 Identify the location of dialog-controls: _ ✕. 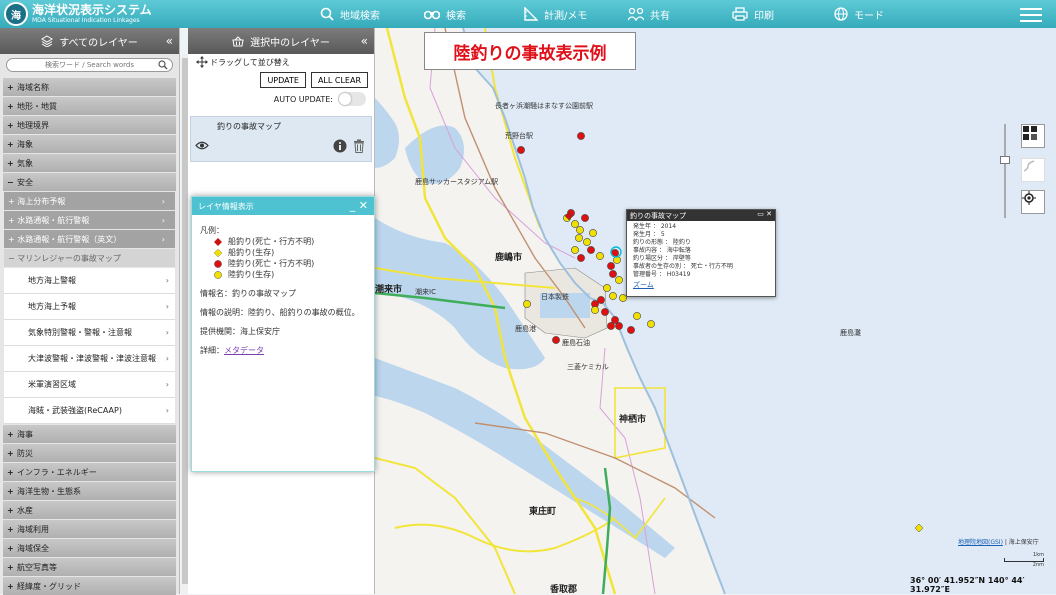
(359, 205).